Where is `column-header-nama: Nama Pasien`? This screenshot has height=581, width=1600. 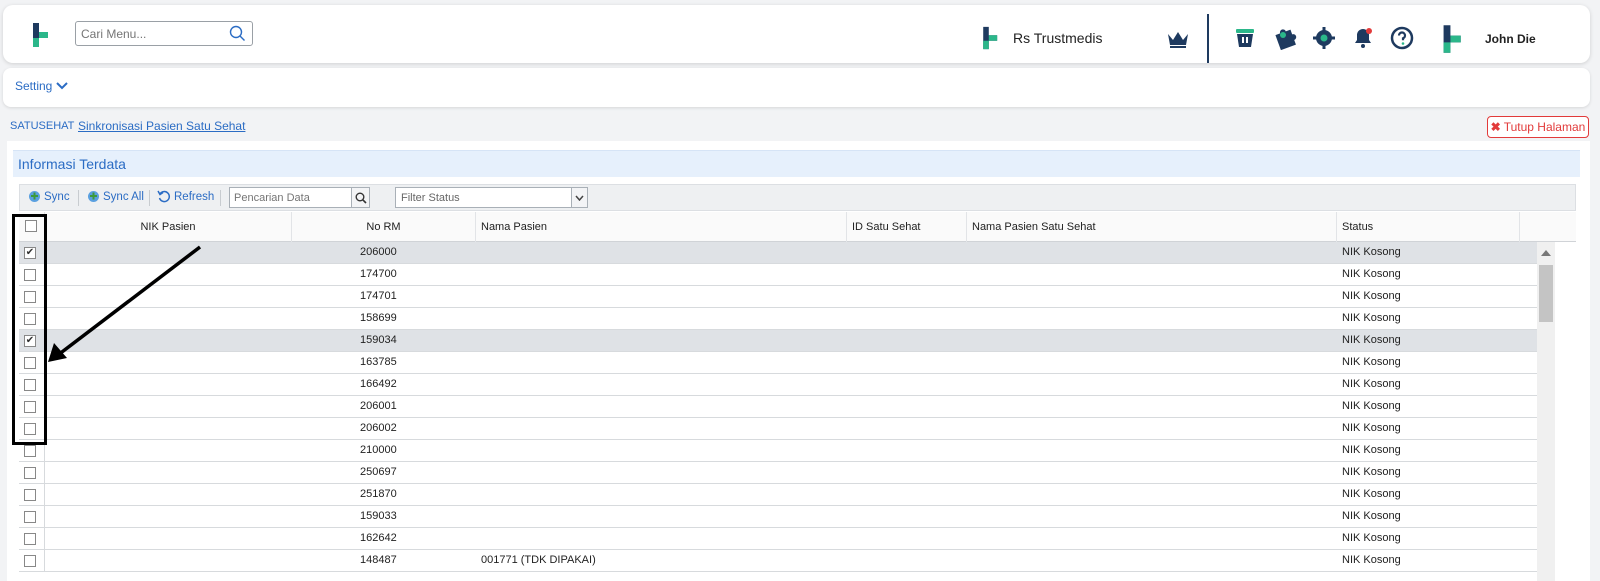 column-header-nama: Nama Pasien is located at coordinates (661, 227).